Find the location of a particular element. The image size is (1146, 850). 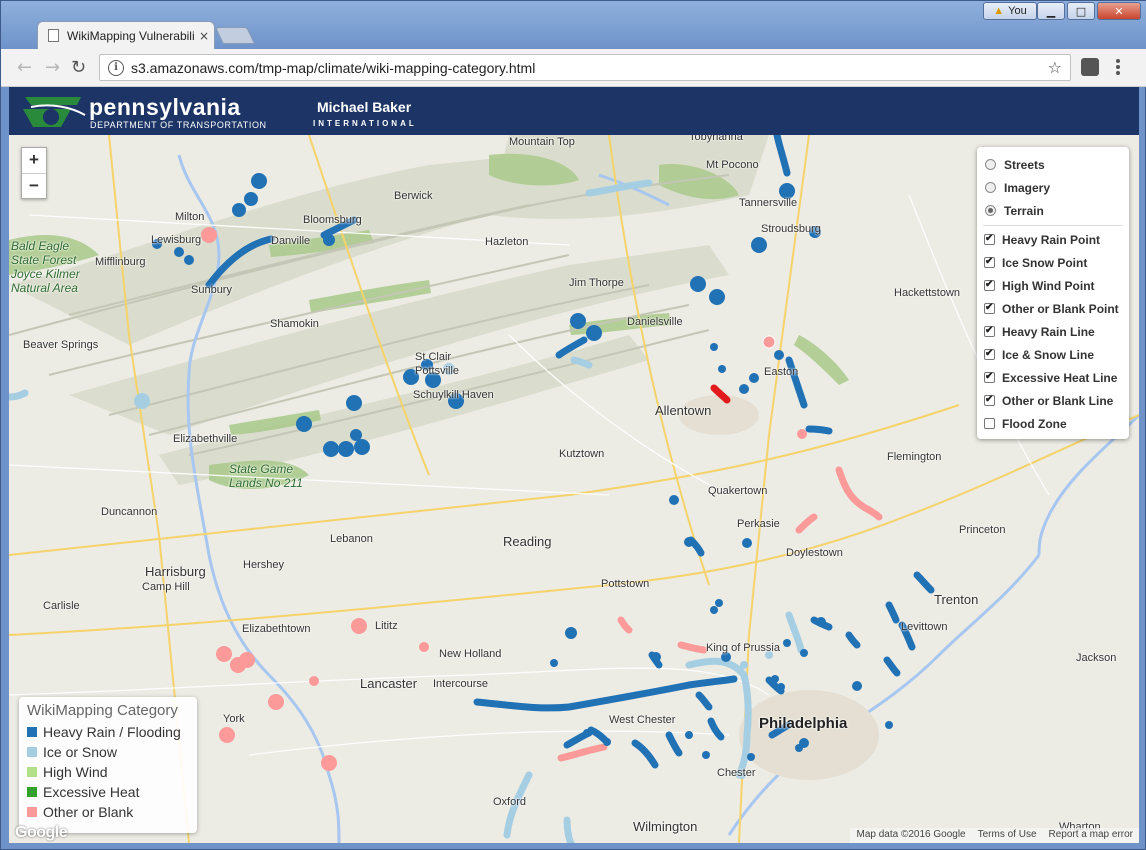

report-error-link: Report a map error is located at coordinates (1091, 835).